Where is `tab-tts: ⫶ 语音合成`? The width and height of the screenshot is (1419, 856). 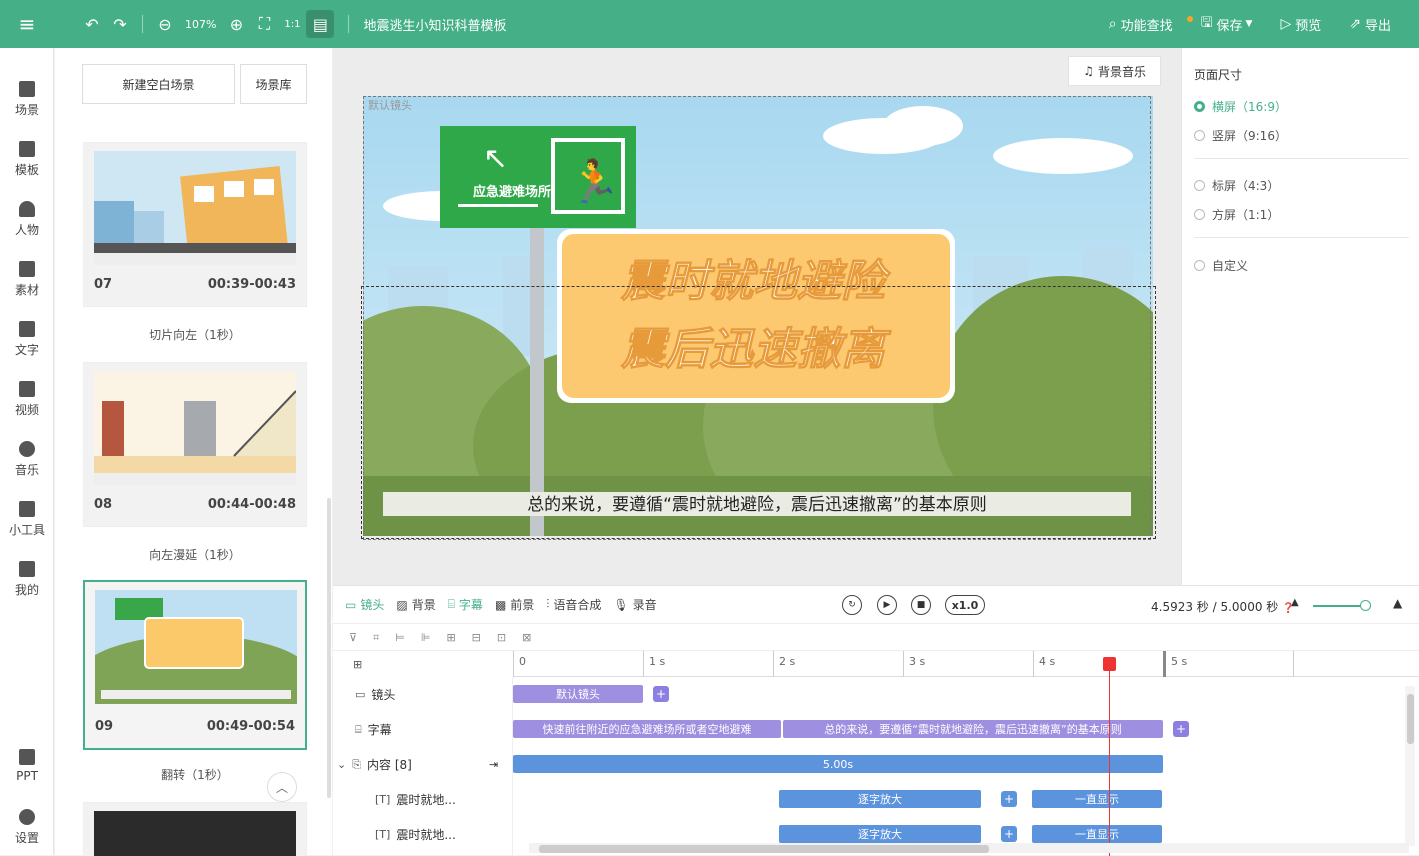 tab-tts: ⫶ 语音合成 is located at coordinates (573, 604).